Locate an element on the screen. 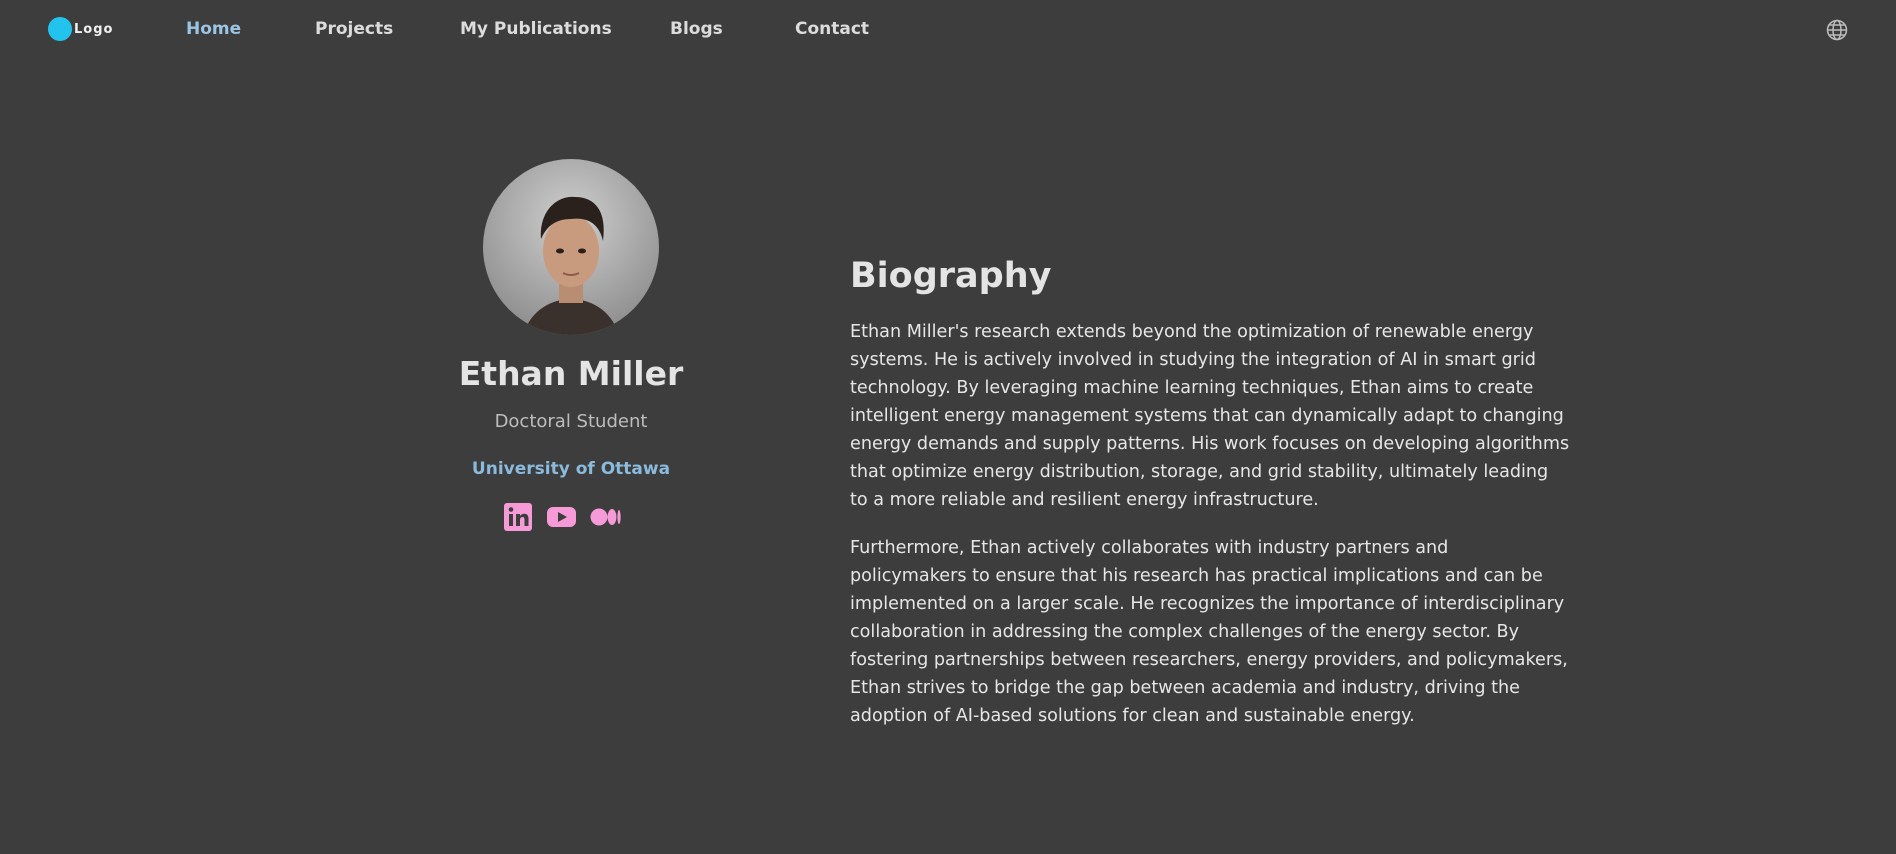  avatar is located at coordinates (571, 247).